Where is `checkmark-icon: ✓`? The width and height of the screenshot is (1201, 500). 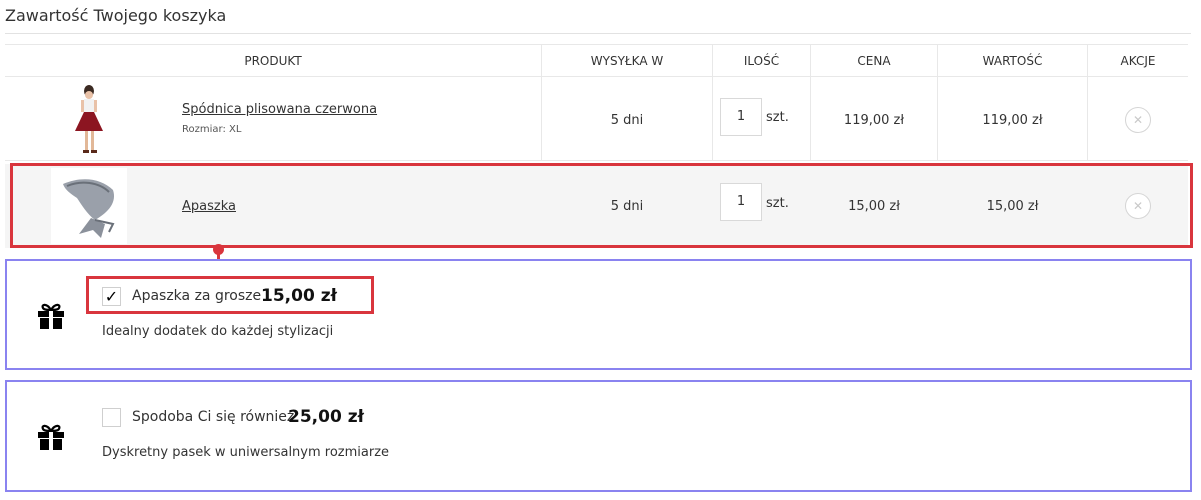
checkmark-icon: ✓ is located at coordinates (111, 296).